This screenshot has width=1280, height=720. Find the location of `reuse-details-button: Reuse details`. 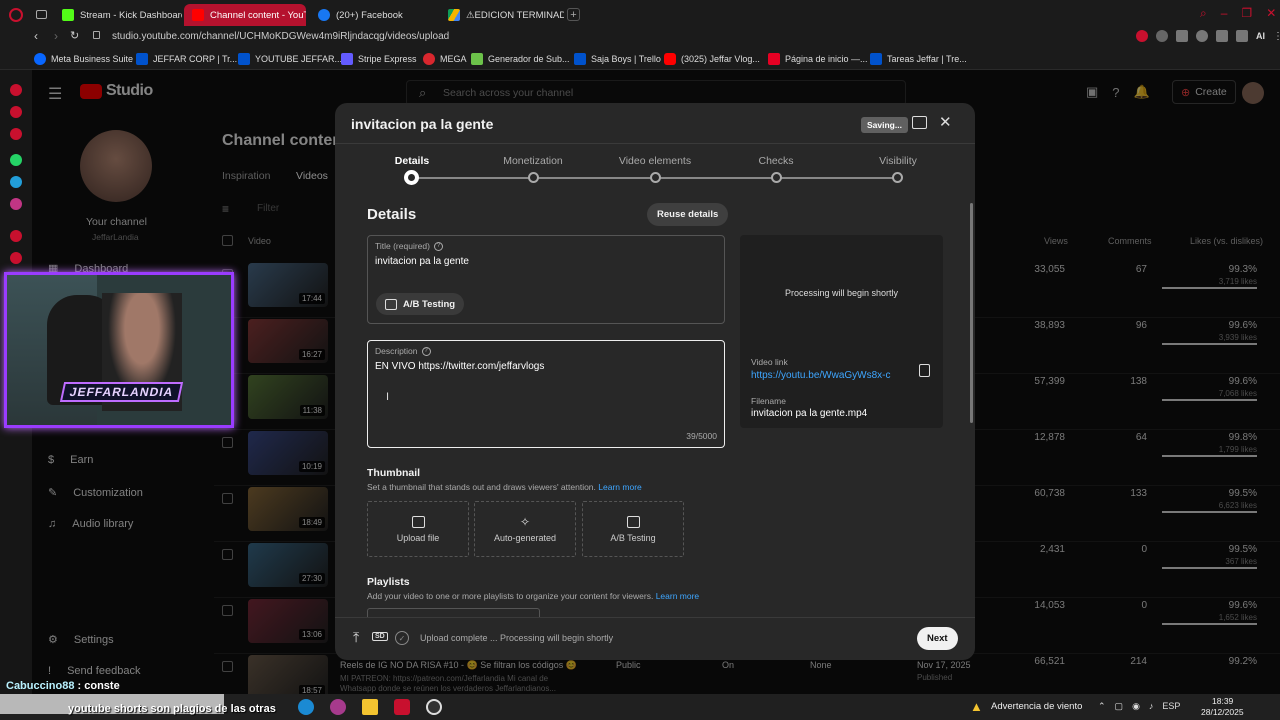

reuse-details-button: Reuse details is located at coordinates (688, 214).